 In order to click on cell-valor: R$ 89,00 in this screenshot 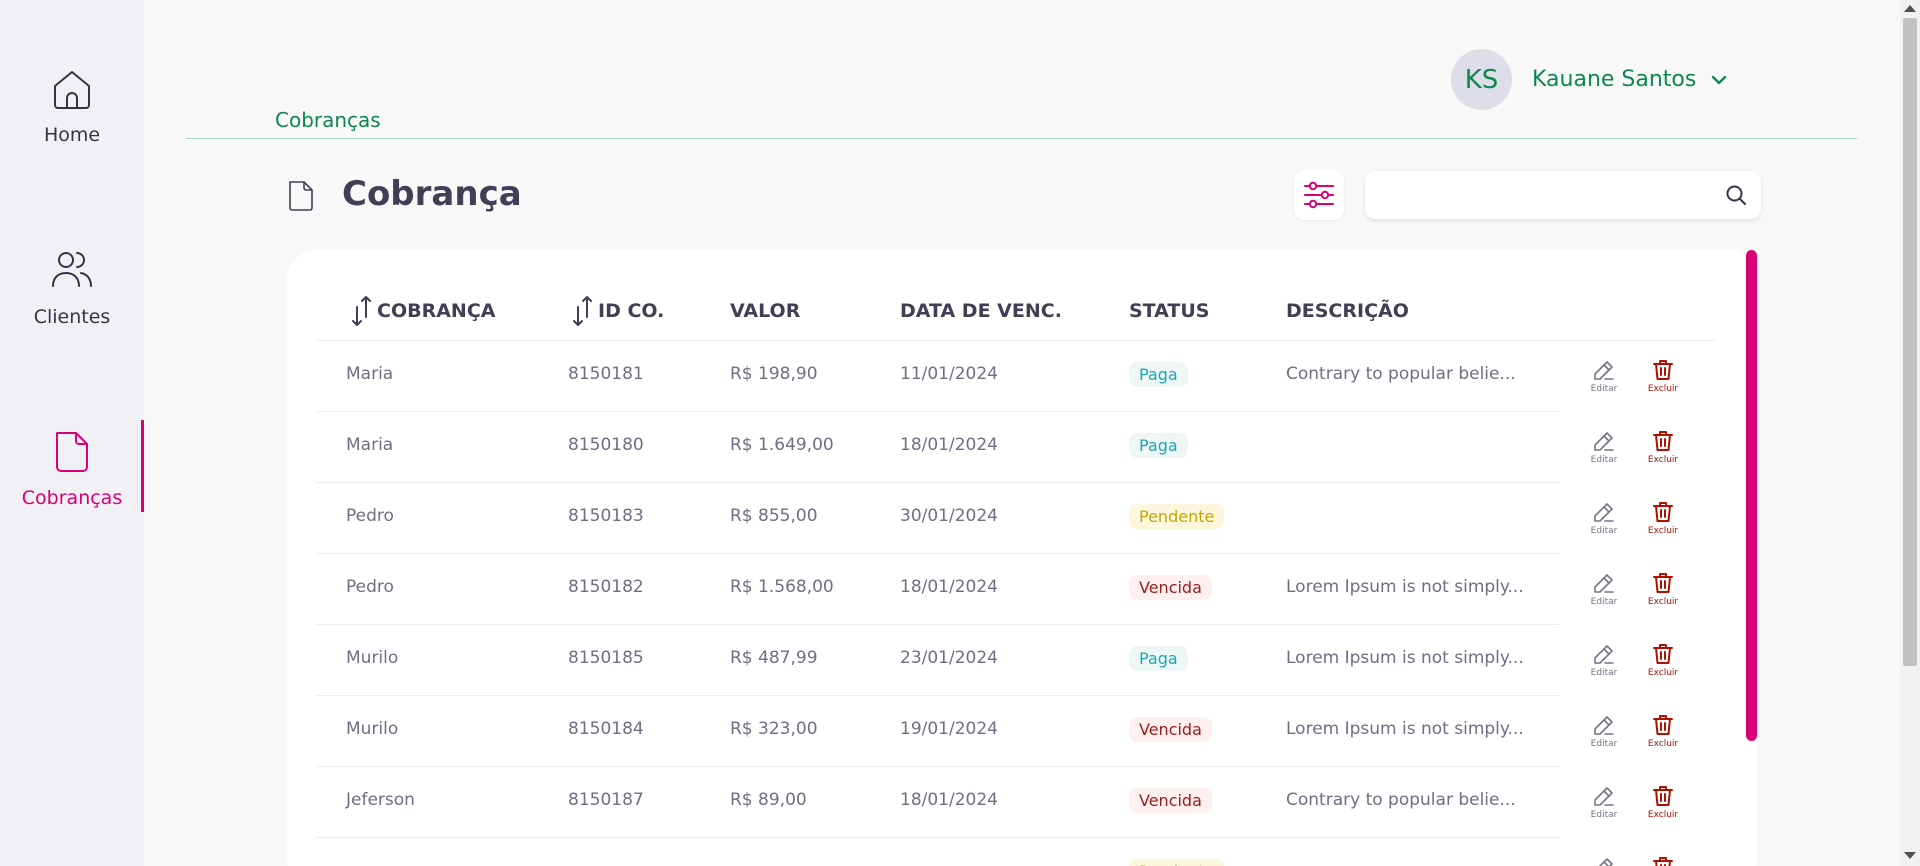, I will do `click(768, 800)`.